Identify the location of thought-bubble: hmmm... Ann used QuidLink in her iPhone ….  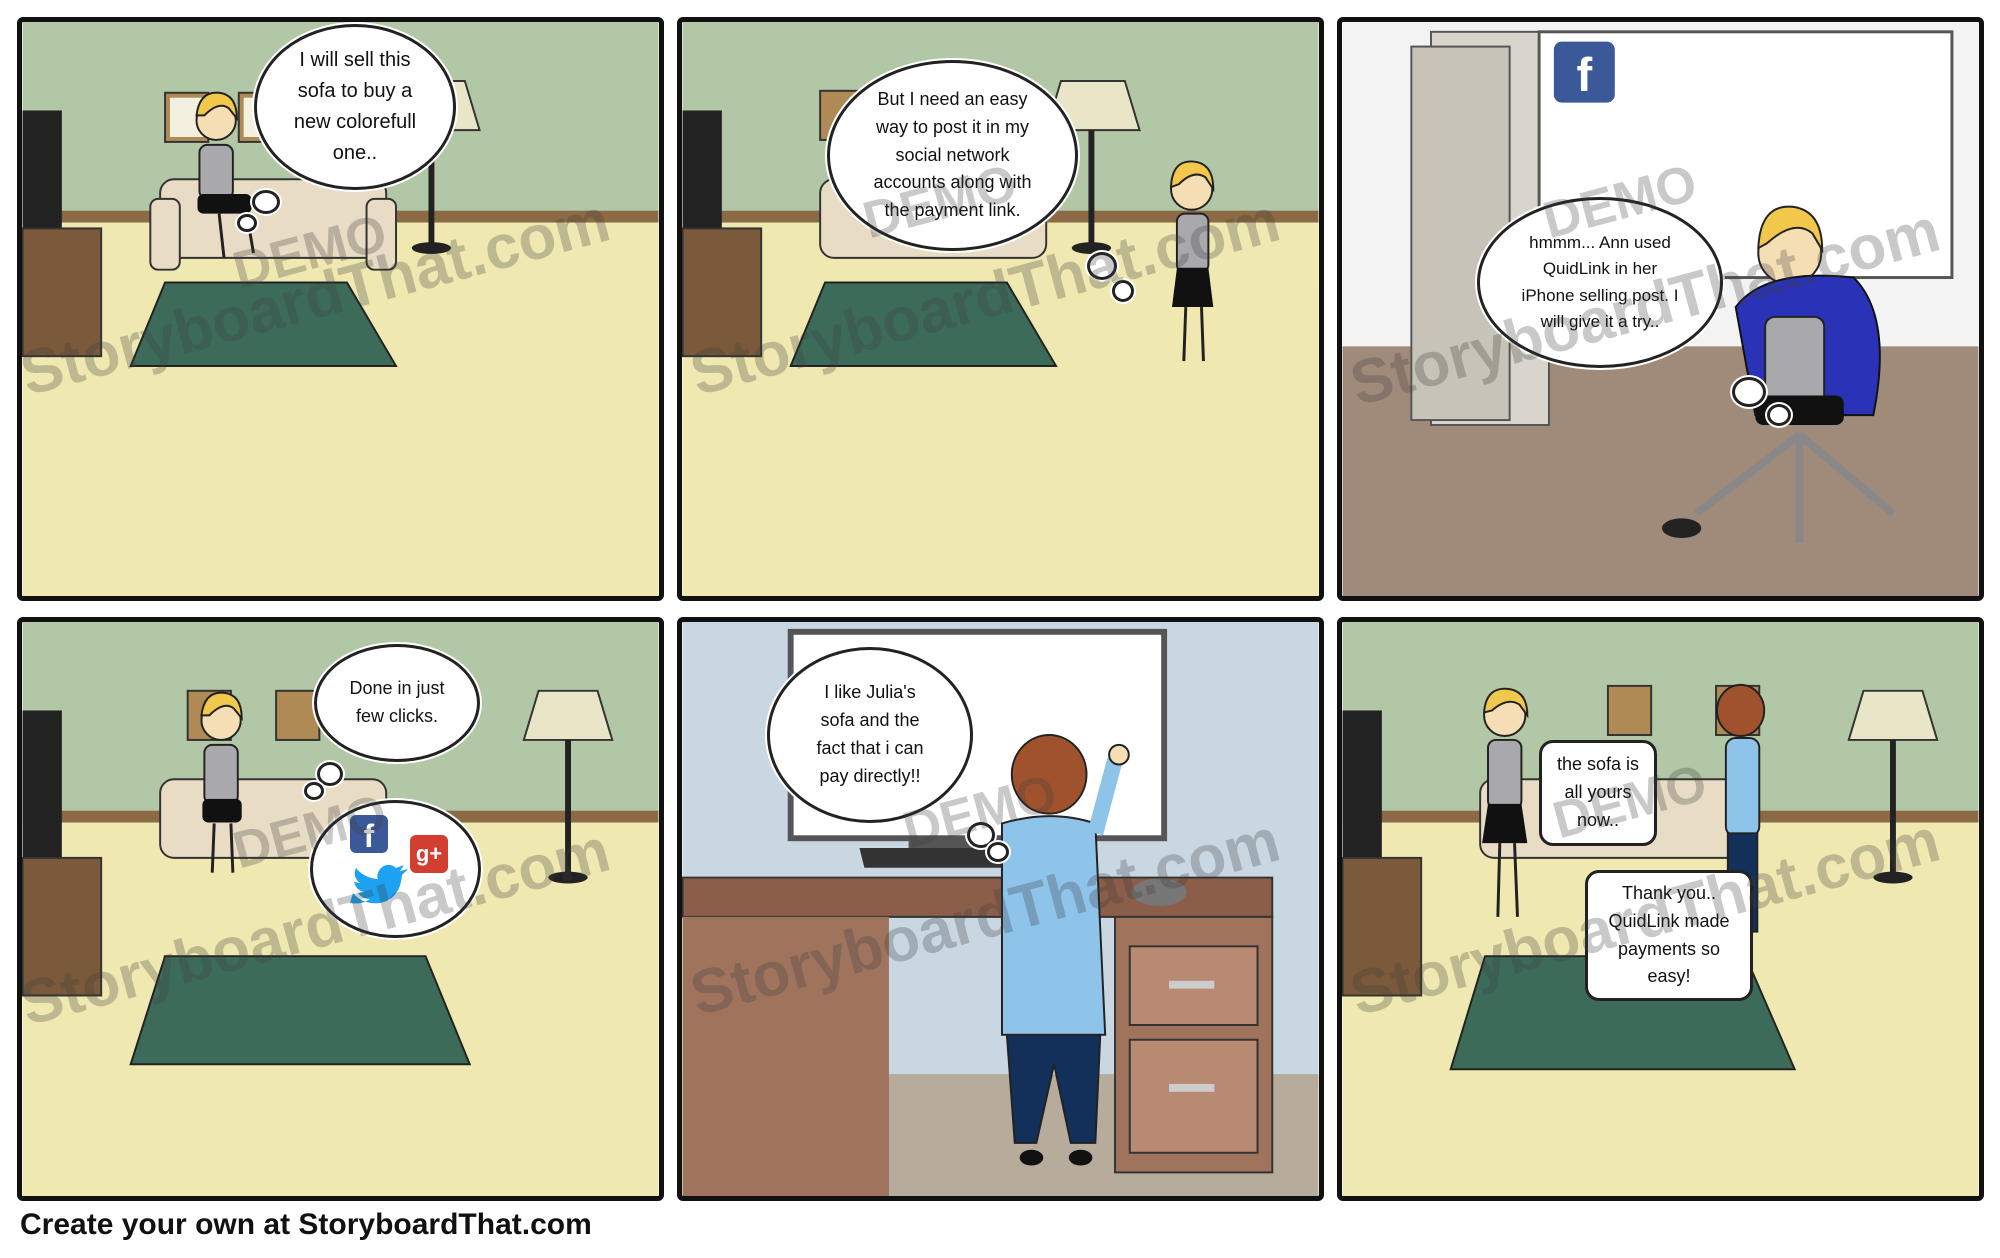
(1600, 282).